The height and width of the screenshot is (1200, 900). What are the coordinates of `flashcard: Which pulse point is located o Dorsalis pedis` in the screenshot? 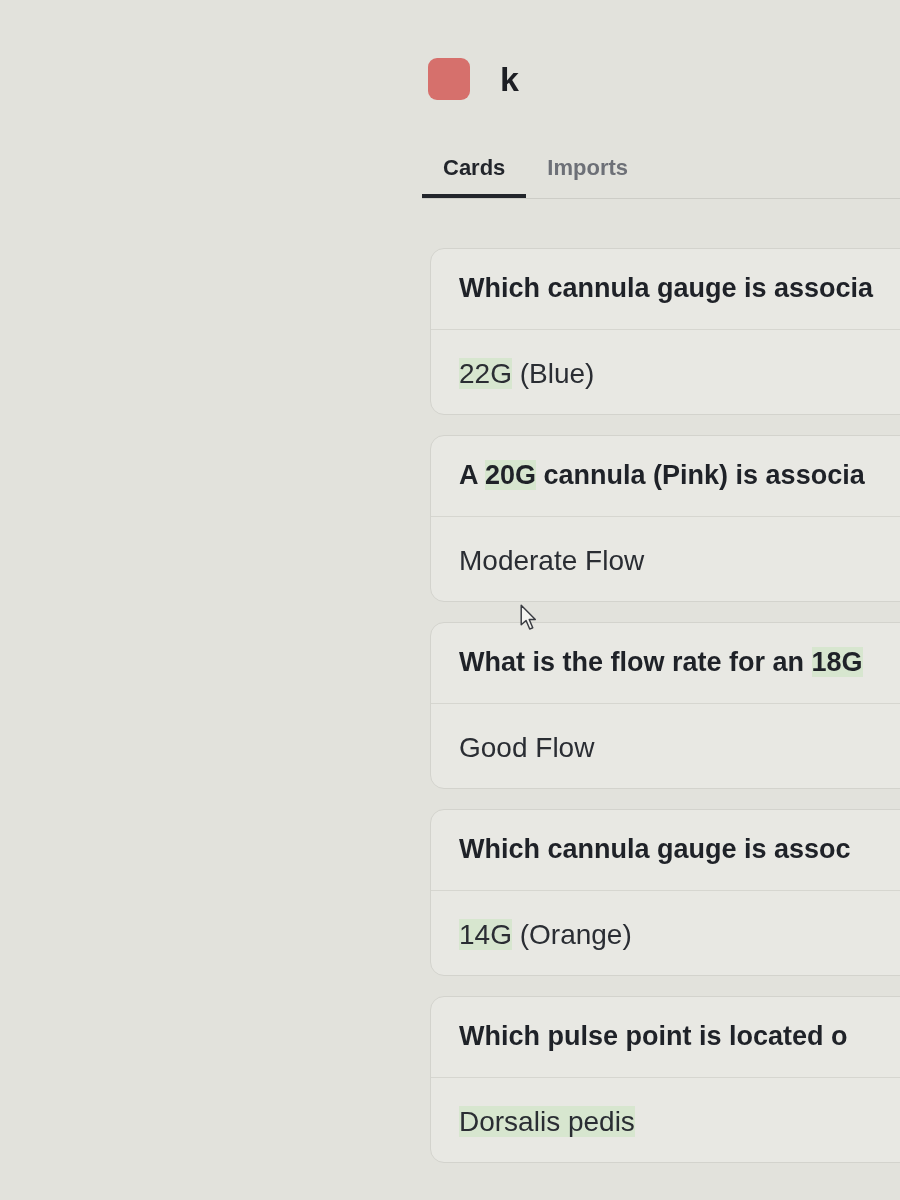 It's located at (665, 1079).